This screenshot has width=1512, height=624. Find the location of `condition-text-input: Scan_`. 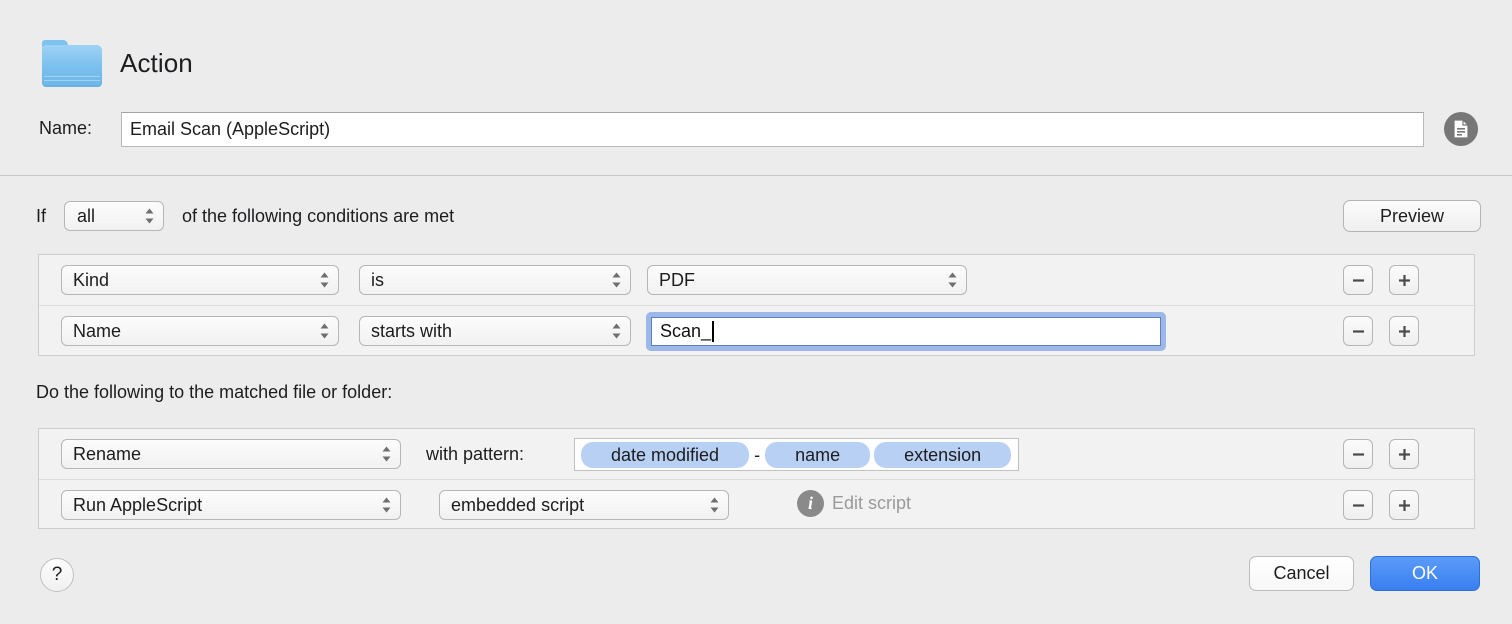

condition-text-input: Scan_ is located at coordinates (906, 331).